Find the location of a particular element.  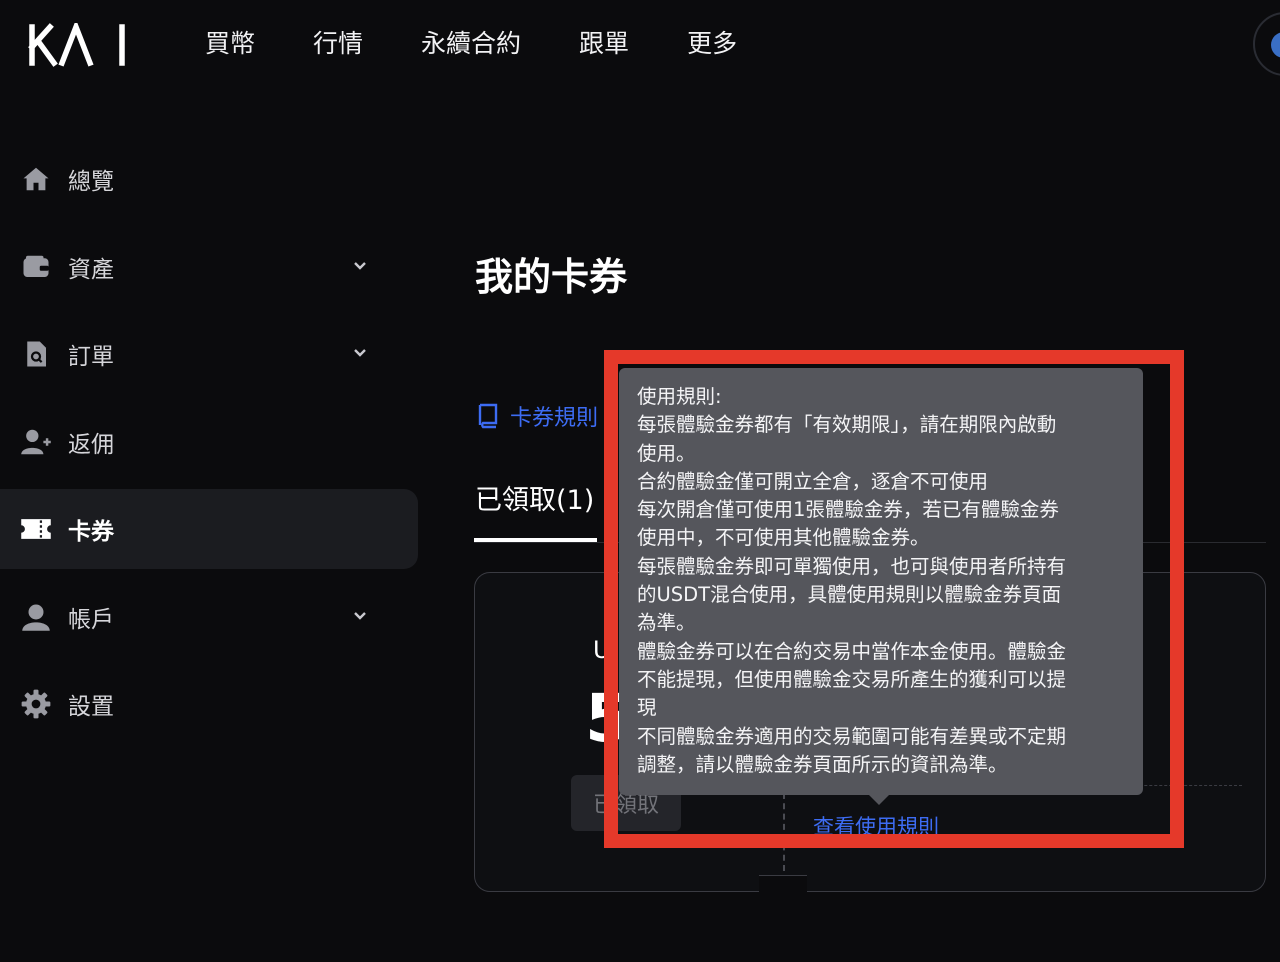

page-title: 我的卡券 is located at coordinates (551, 277).